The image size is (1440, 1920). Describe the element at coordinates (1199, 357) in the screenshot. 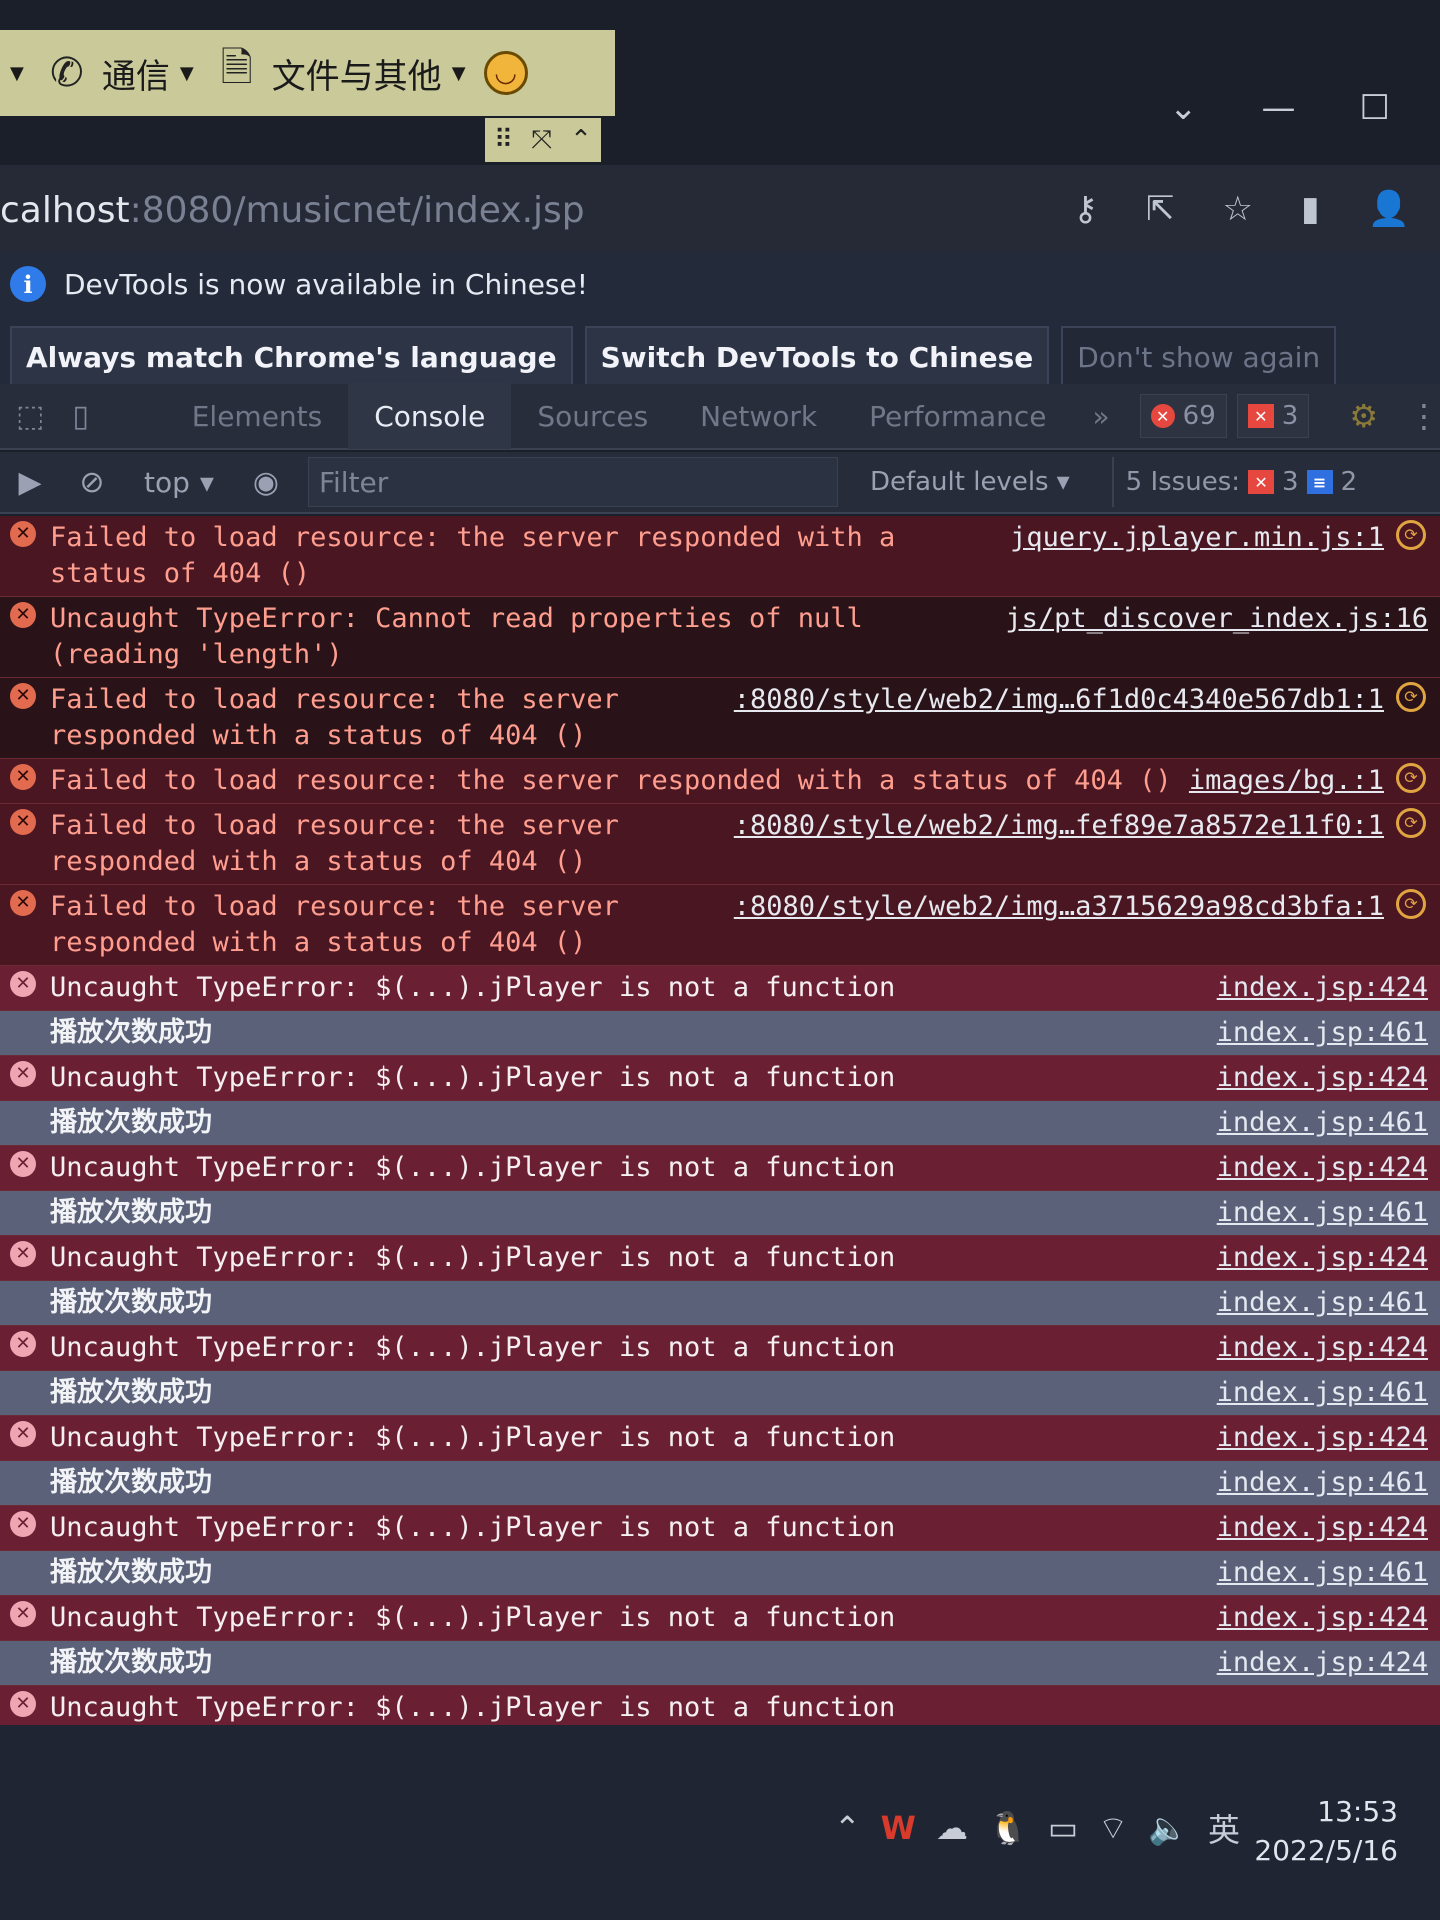

I see `dont-show-button: Don't show again` at that location.